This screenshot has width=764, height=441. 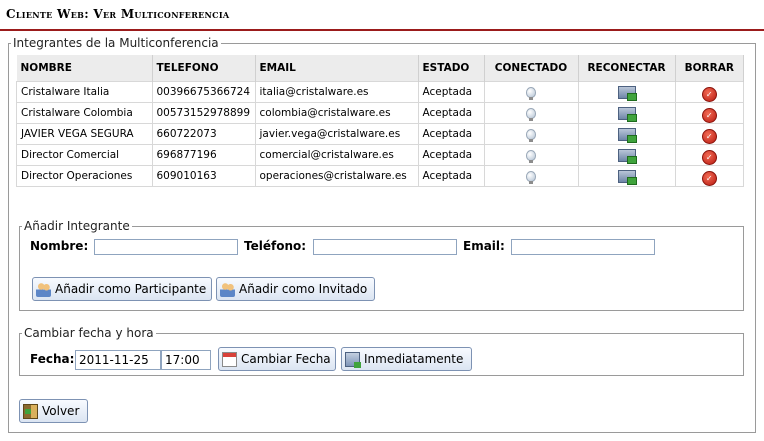 What do you see at coordinates (204, 176) in the screenshot?
I see `member-phone: 609010163` at bounding box center [204, 176].